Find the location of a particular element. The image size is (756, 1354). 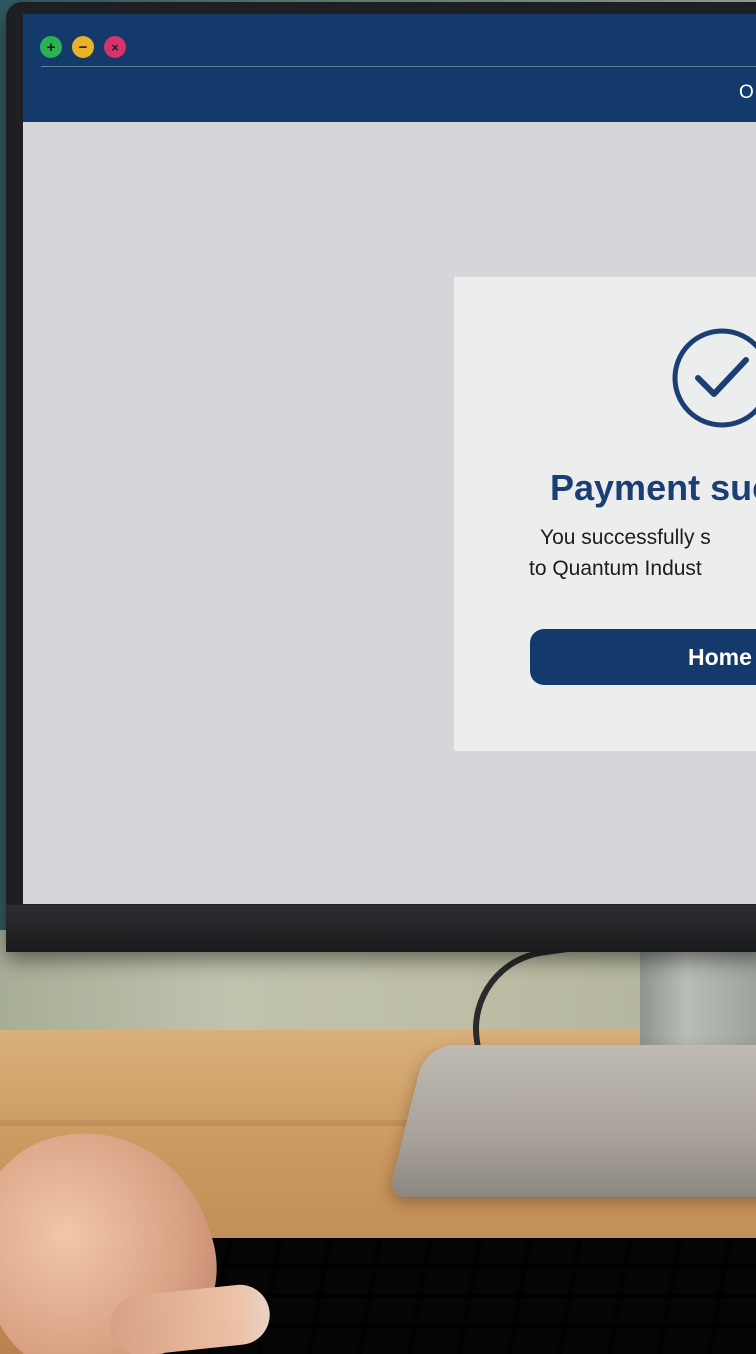

monitor-chin is located at coordinates (381, 928).